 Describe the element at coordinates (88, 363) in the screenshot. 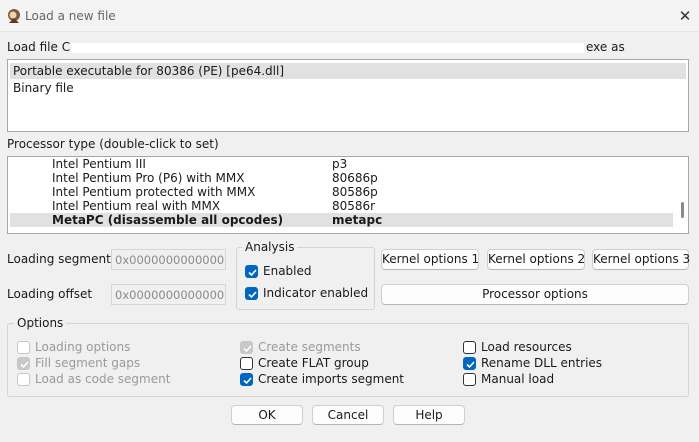

I see `fill-segment-gaps-label: Fill segment gaps` at that location.